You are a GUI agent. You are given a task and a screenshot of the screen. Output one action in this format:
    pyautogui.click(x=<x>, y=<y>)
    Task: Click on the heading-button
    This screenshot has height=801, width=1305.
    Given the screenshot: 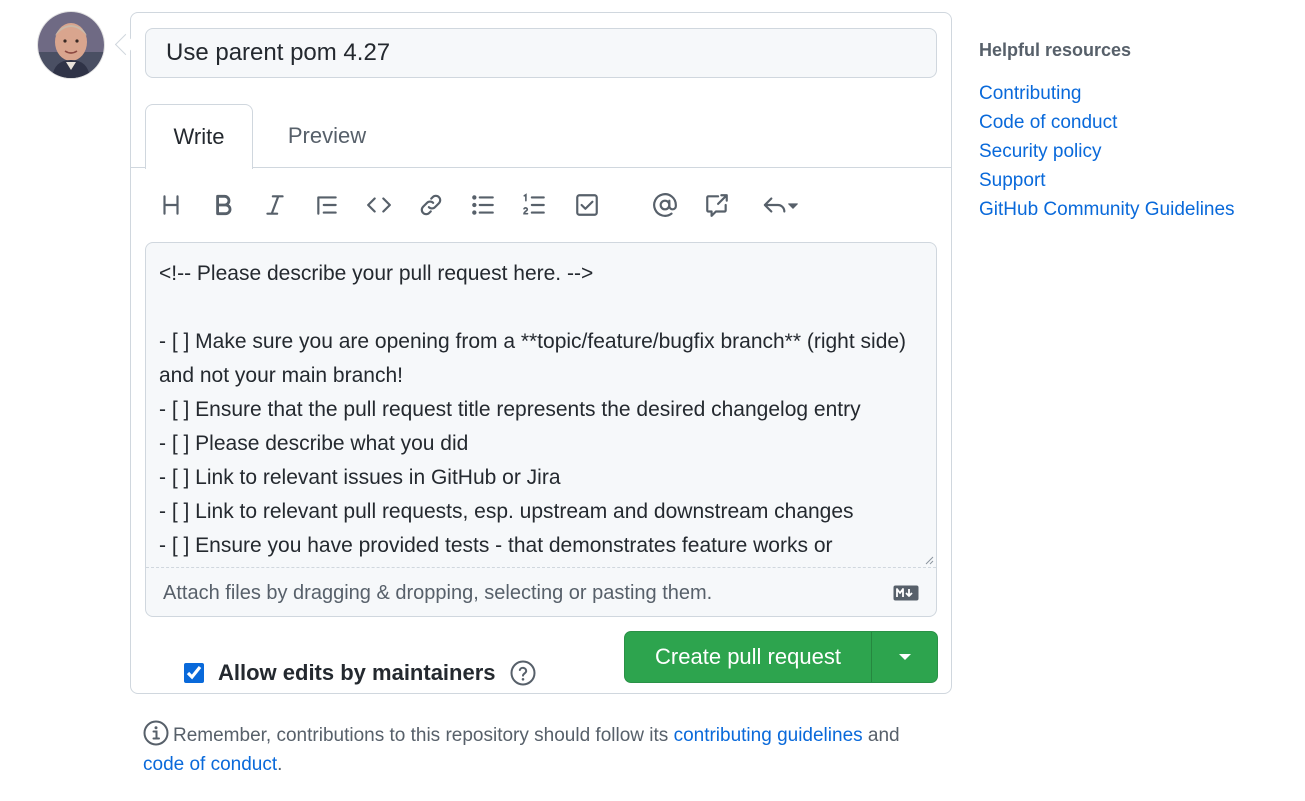 What is the action you would take?
    pyautogui.click(x=171, y=205)
    